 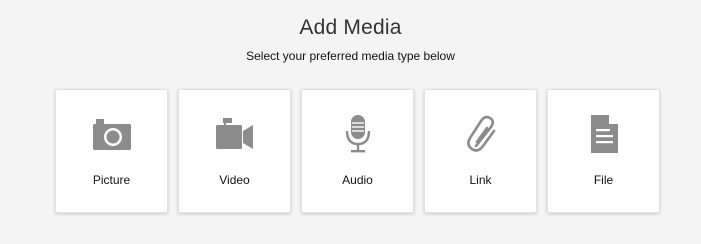 I want to click on page-subtitle: Select your preferred media type below, so click(x=350, y=56).